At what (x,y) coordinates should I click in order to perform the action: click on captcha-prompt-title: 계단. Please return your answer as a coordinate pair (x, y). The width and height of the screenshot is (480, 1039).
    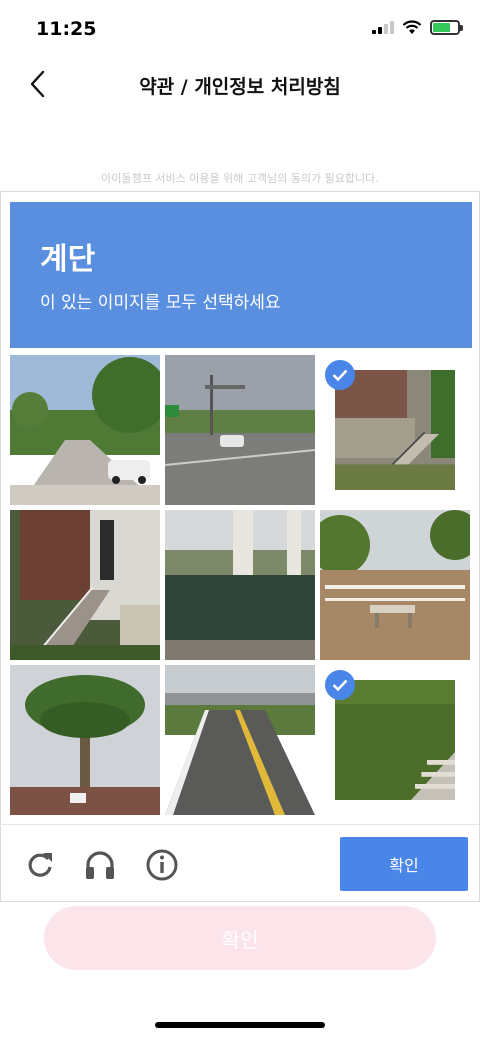
    Looking at the image, I should click on (68, 259).